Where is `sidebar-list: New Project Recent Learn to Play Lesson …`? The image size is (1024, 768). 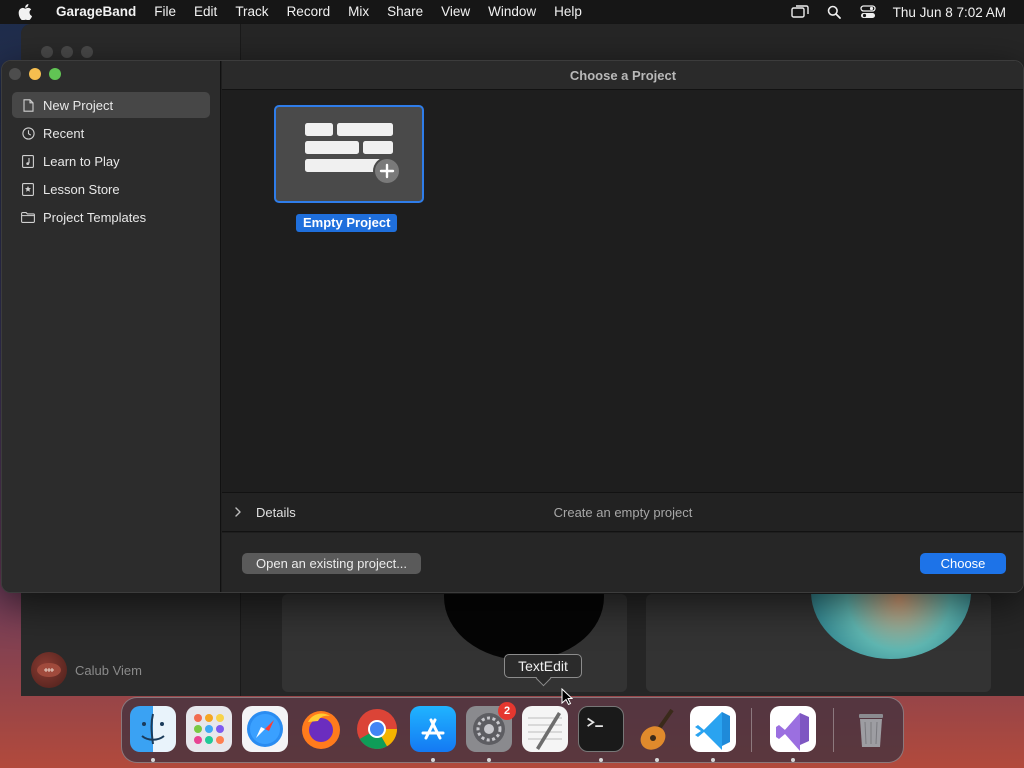 sidebar-list: New Project Recent Learn to Play Lesson … is located at coordinates (111, 162).